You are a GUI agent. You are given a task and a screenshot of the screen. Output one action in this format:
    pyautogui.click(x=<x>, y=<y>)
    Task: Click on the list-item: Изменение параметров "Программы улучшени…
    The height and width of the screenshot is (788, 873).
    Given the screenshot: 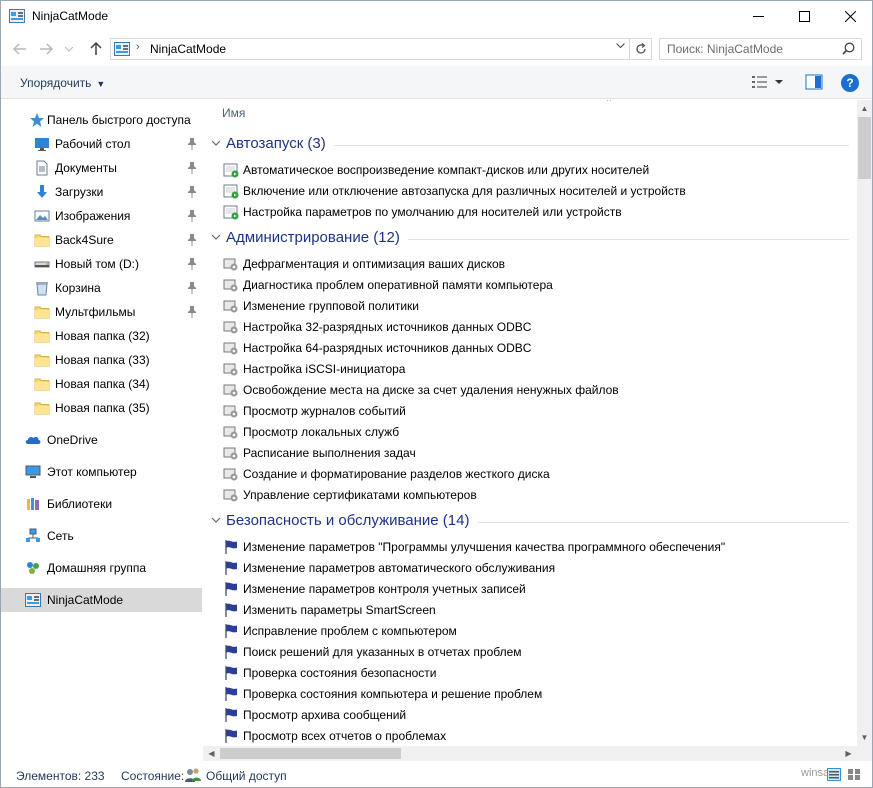 What is the action you would take?
    pyautogui.click(x=533, y=547)
    